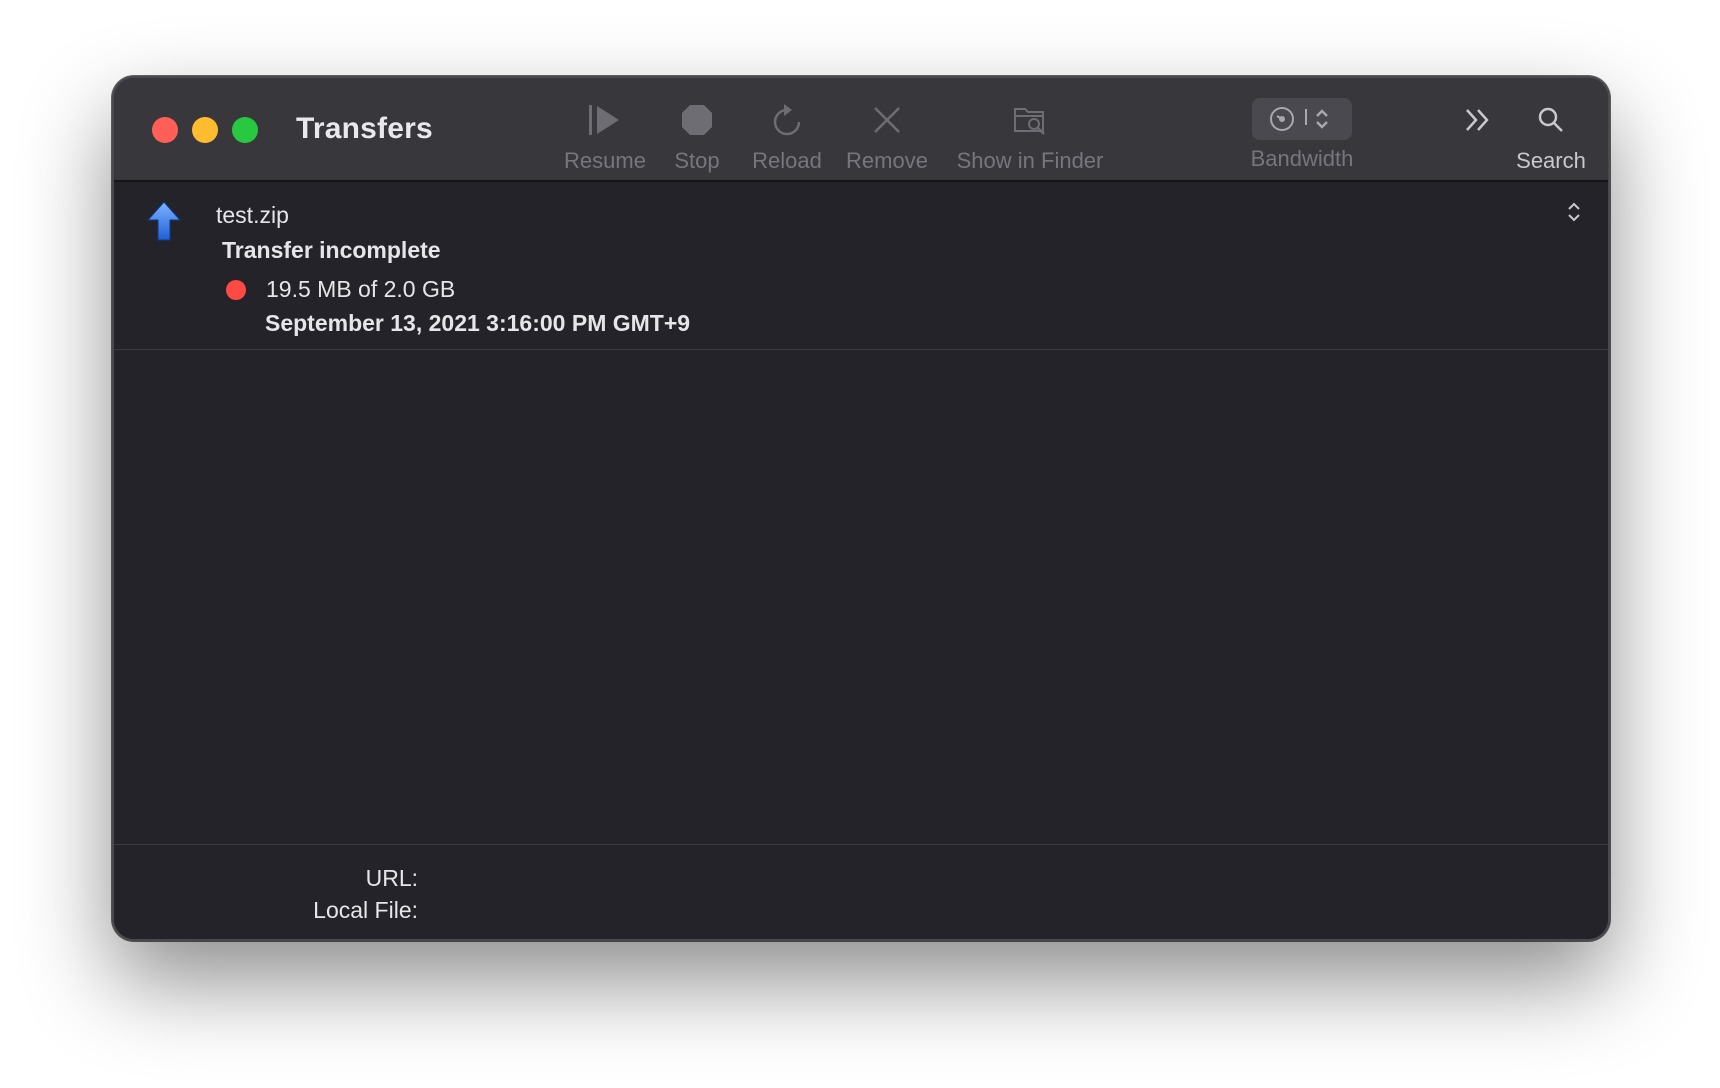 This screenshot has height=1088, width=1720. What do you see at coordinates (887, 160) in the screenshot?
I see `remove-label: Remove` at bounding box center [887, 160].